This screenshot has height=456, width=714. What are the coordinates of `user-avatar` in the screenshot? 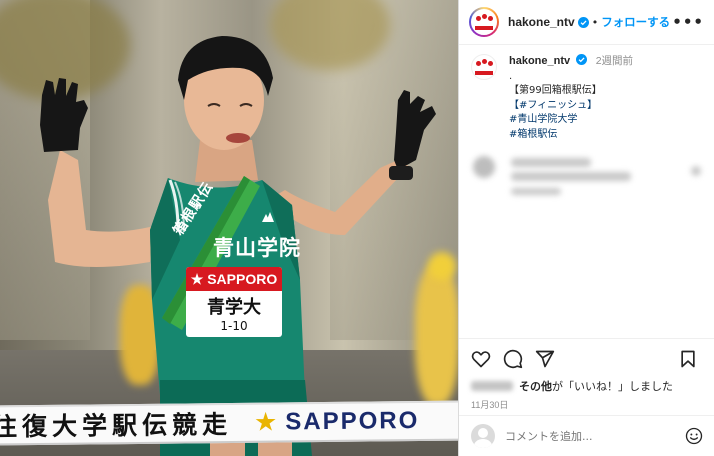 It's located at (483, 436).